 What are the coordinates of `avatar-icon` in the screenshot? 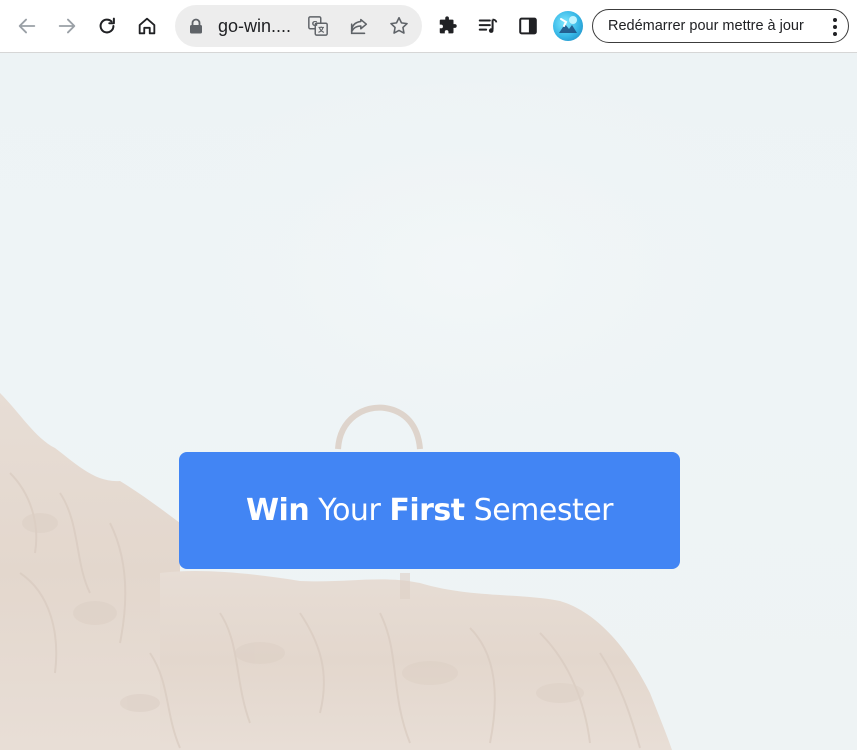 It's located at (568, 24).